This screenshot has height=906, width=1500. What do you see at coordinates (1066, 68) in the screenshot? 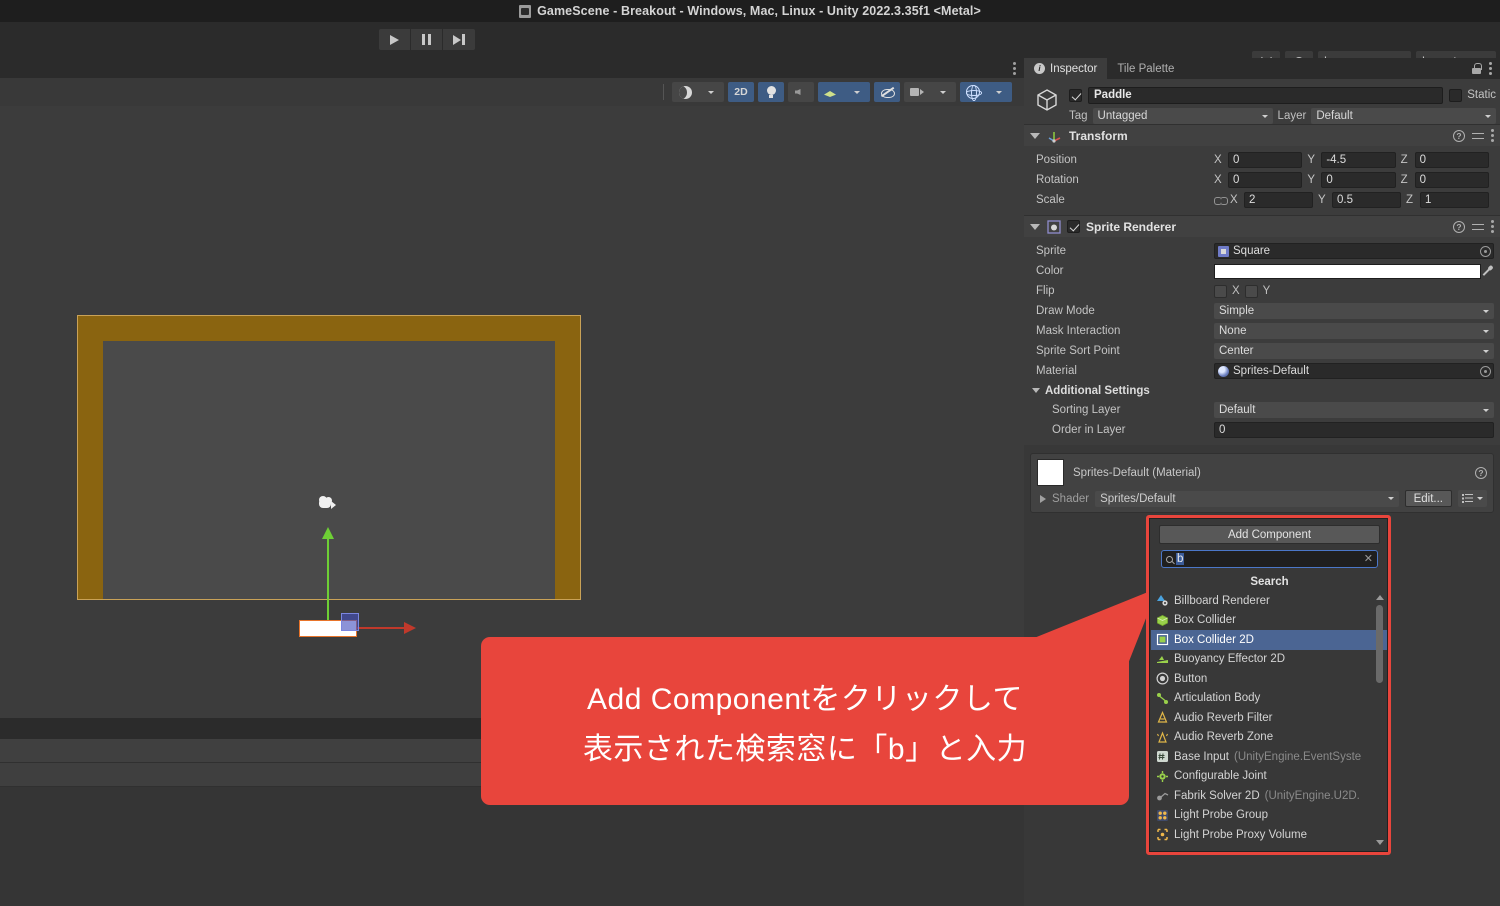
I see `tab-inspector: i Inspector` at bounding box center [1066, 68].